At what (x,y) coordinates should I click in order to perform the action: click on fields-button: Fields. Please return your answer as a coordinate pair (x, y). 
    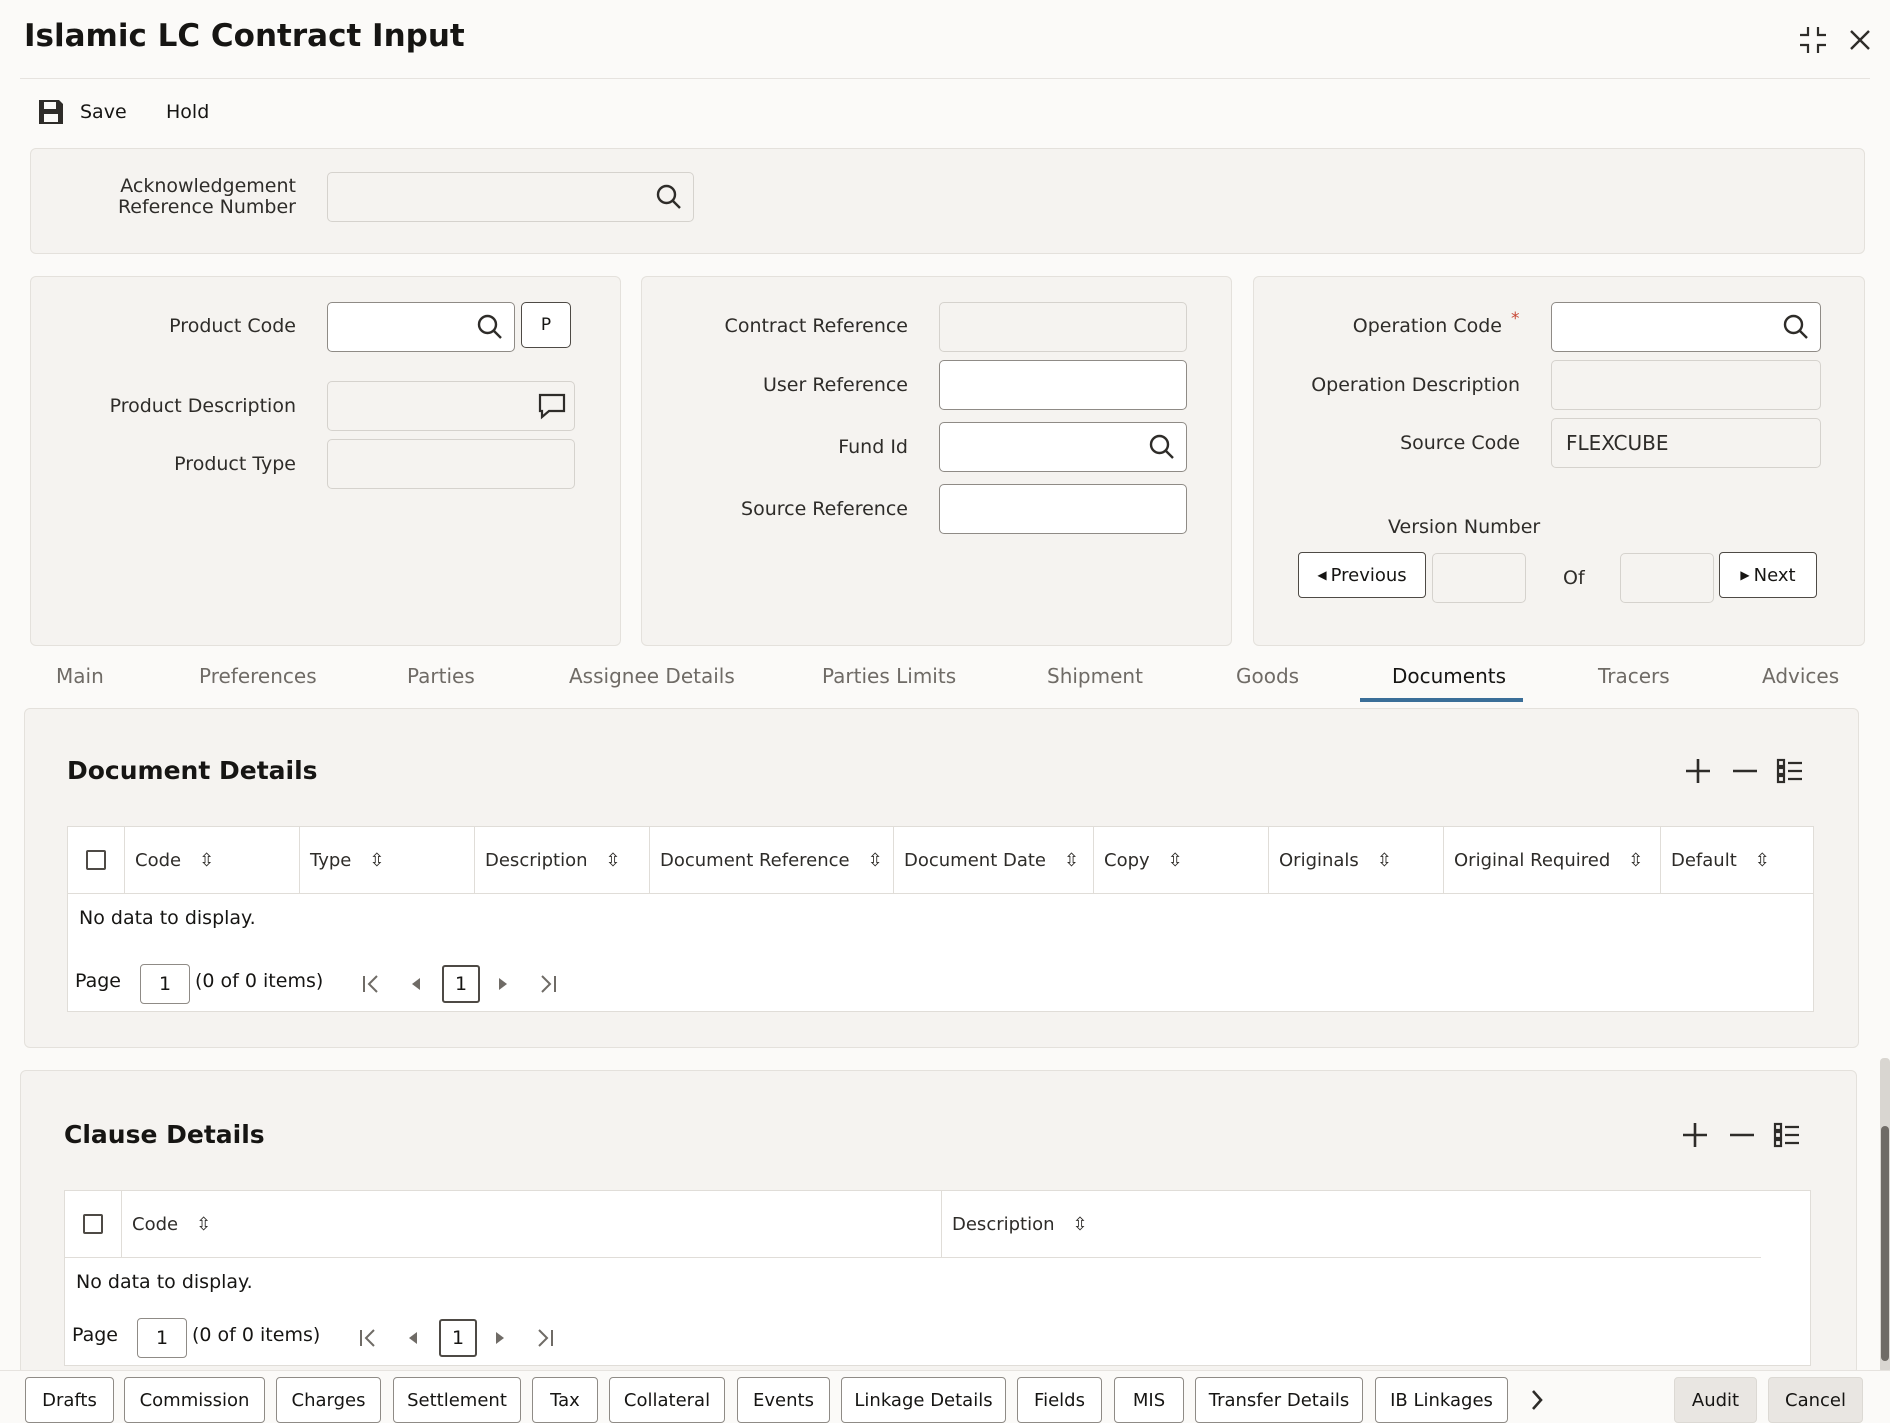
    Looking at the image, I should click on (1059, 1400).